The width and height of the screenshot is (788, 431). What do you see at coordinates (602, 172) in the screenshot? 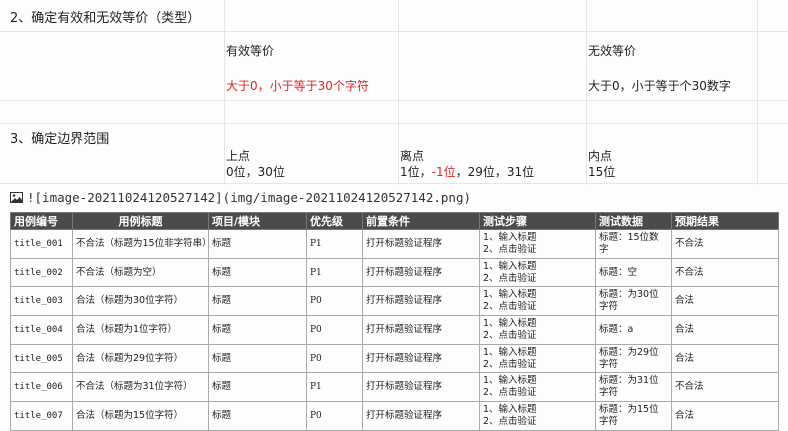
I see `inner-point-value: 15位` at bounding box center [602, 172].